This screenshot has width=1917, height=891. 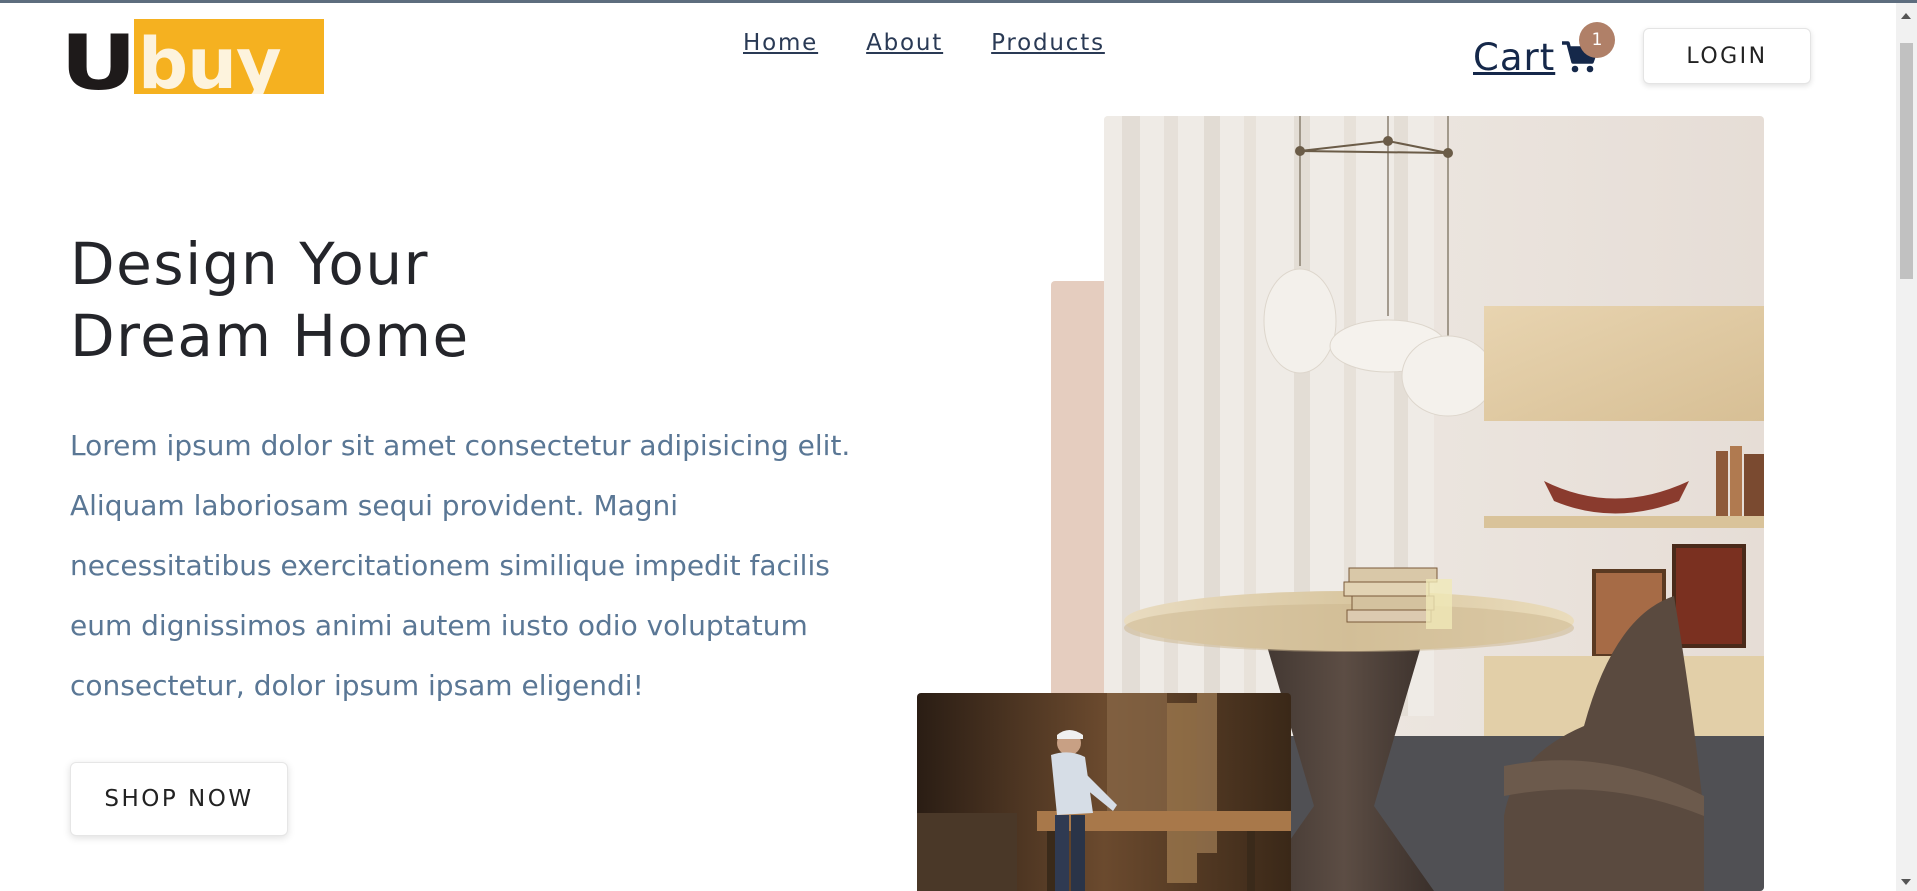 I want to click on cart-label: Cart, so click(x=1514, y=57).